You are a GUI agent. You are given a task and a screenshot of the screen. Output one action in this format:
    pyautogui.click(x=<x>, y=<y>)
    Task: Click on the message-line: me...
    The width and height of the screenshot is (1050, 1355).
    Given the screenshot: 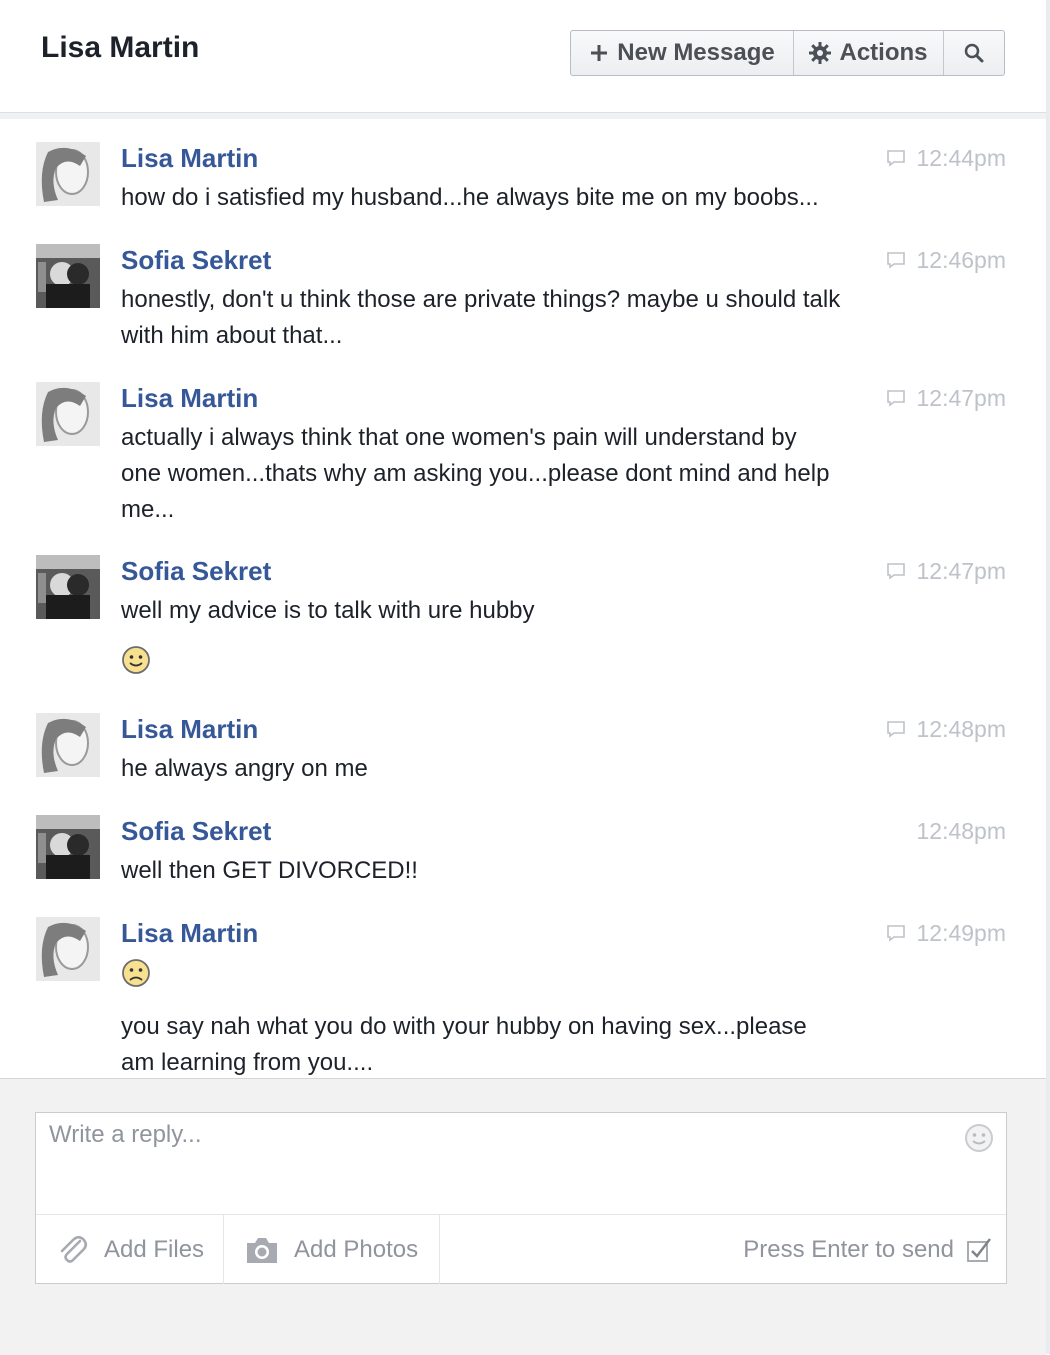 What is the action you would take?
    pyautogui.click(x=148, y=509)
    